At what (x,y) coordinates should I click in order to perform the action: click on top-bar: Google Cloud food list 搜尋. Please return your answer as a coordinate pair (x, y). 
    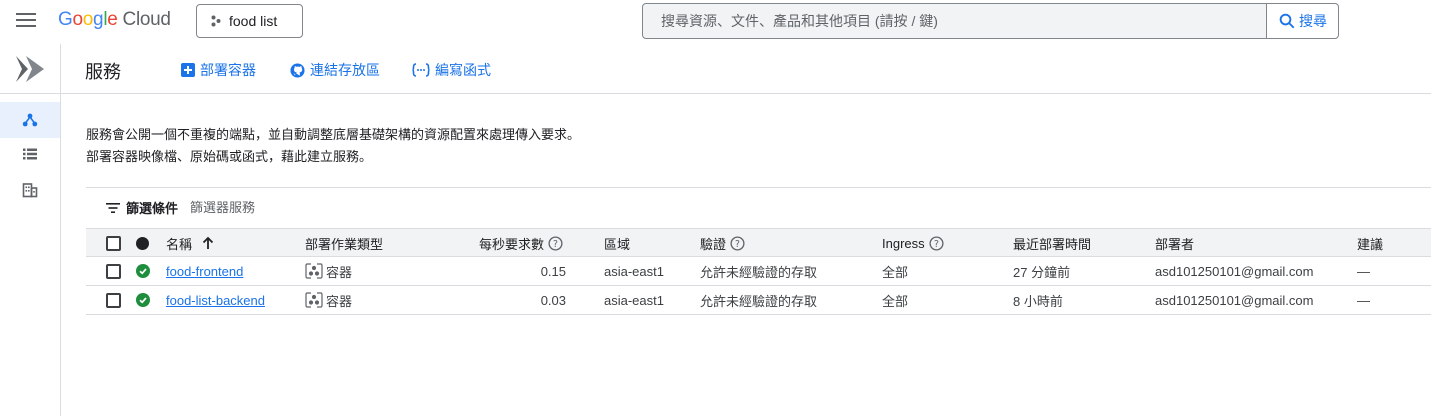
    Looking at the image, I should click on (715, 22).